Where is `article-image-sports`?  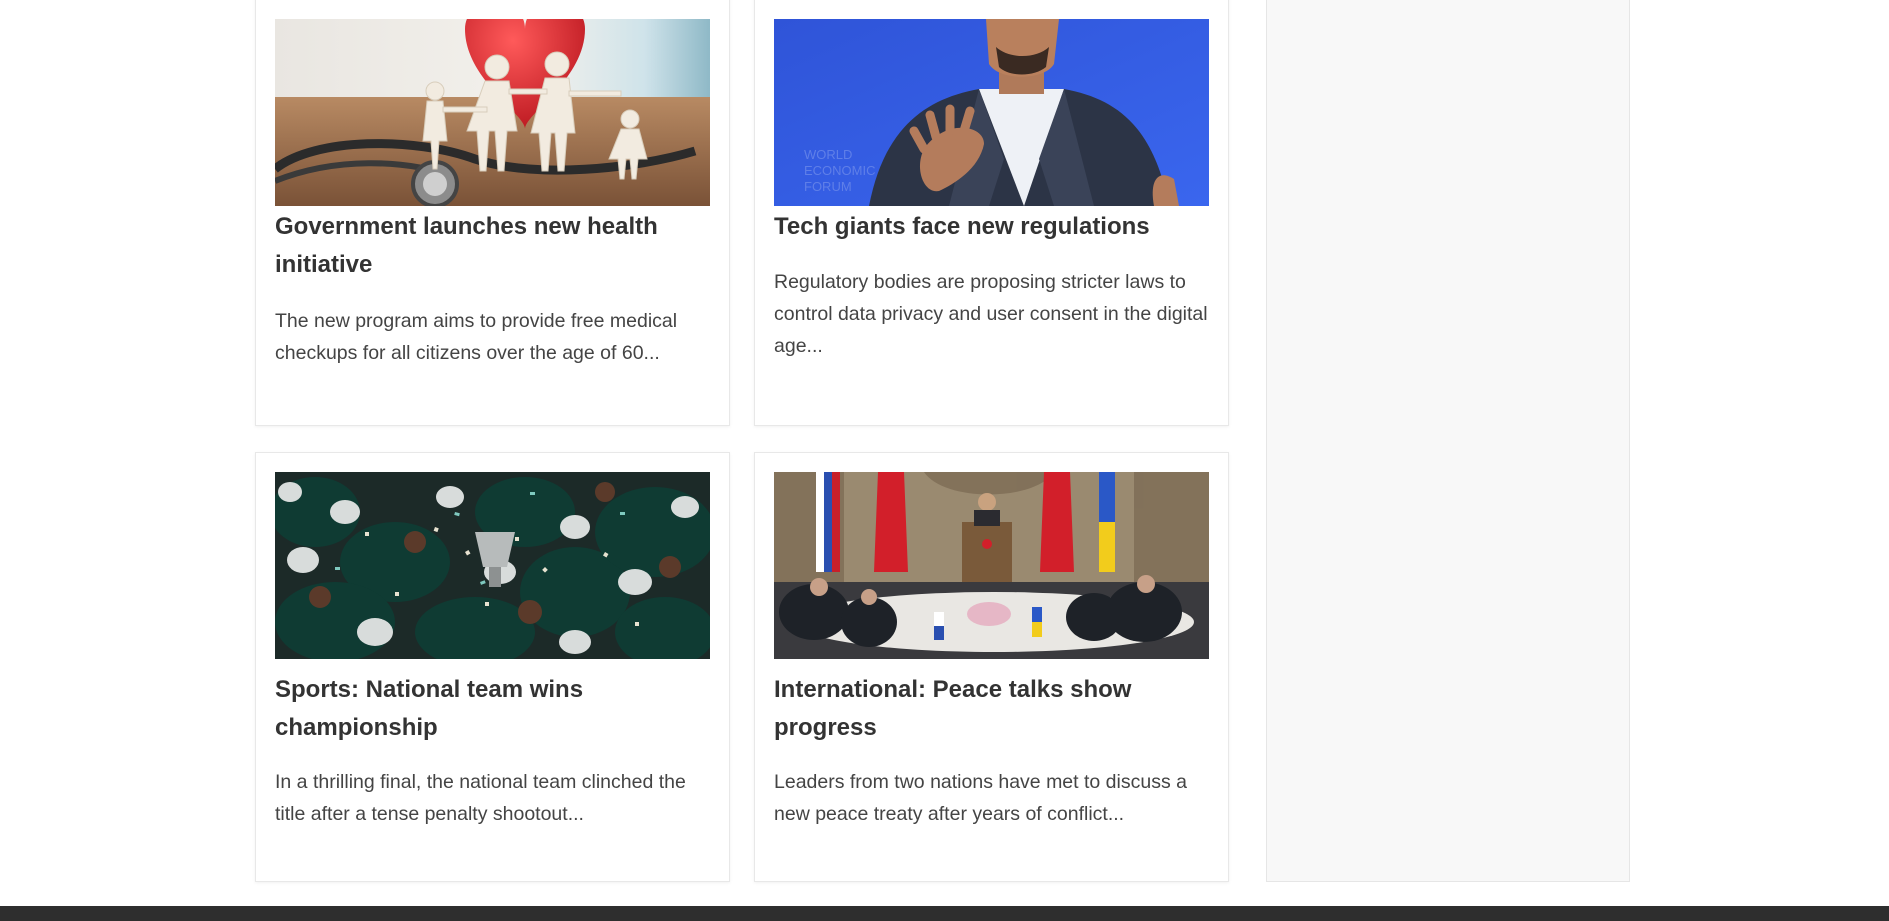 article-image-sports is located at coordinates (492, 565).